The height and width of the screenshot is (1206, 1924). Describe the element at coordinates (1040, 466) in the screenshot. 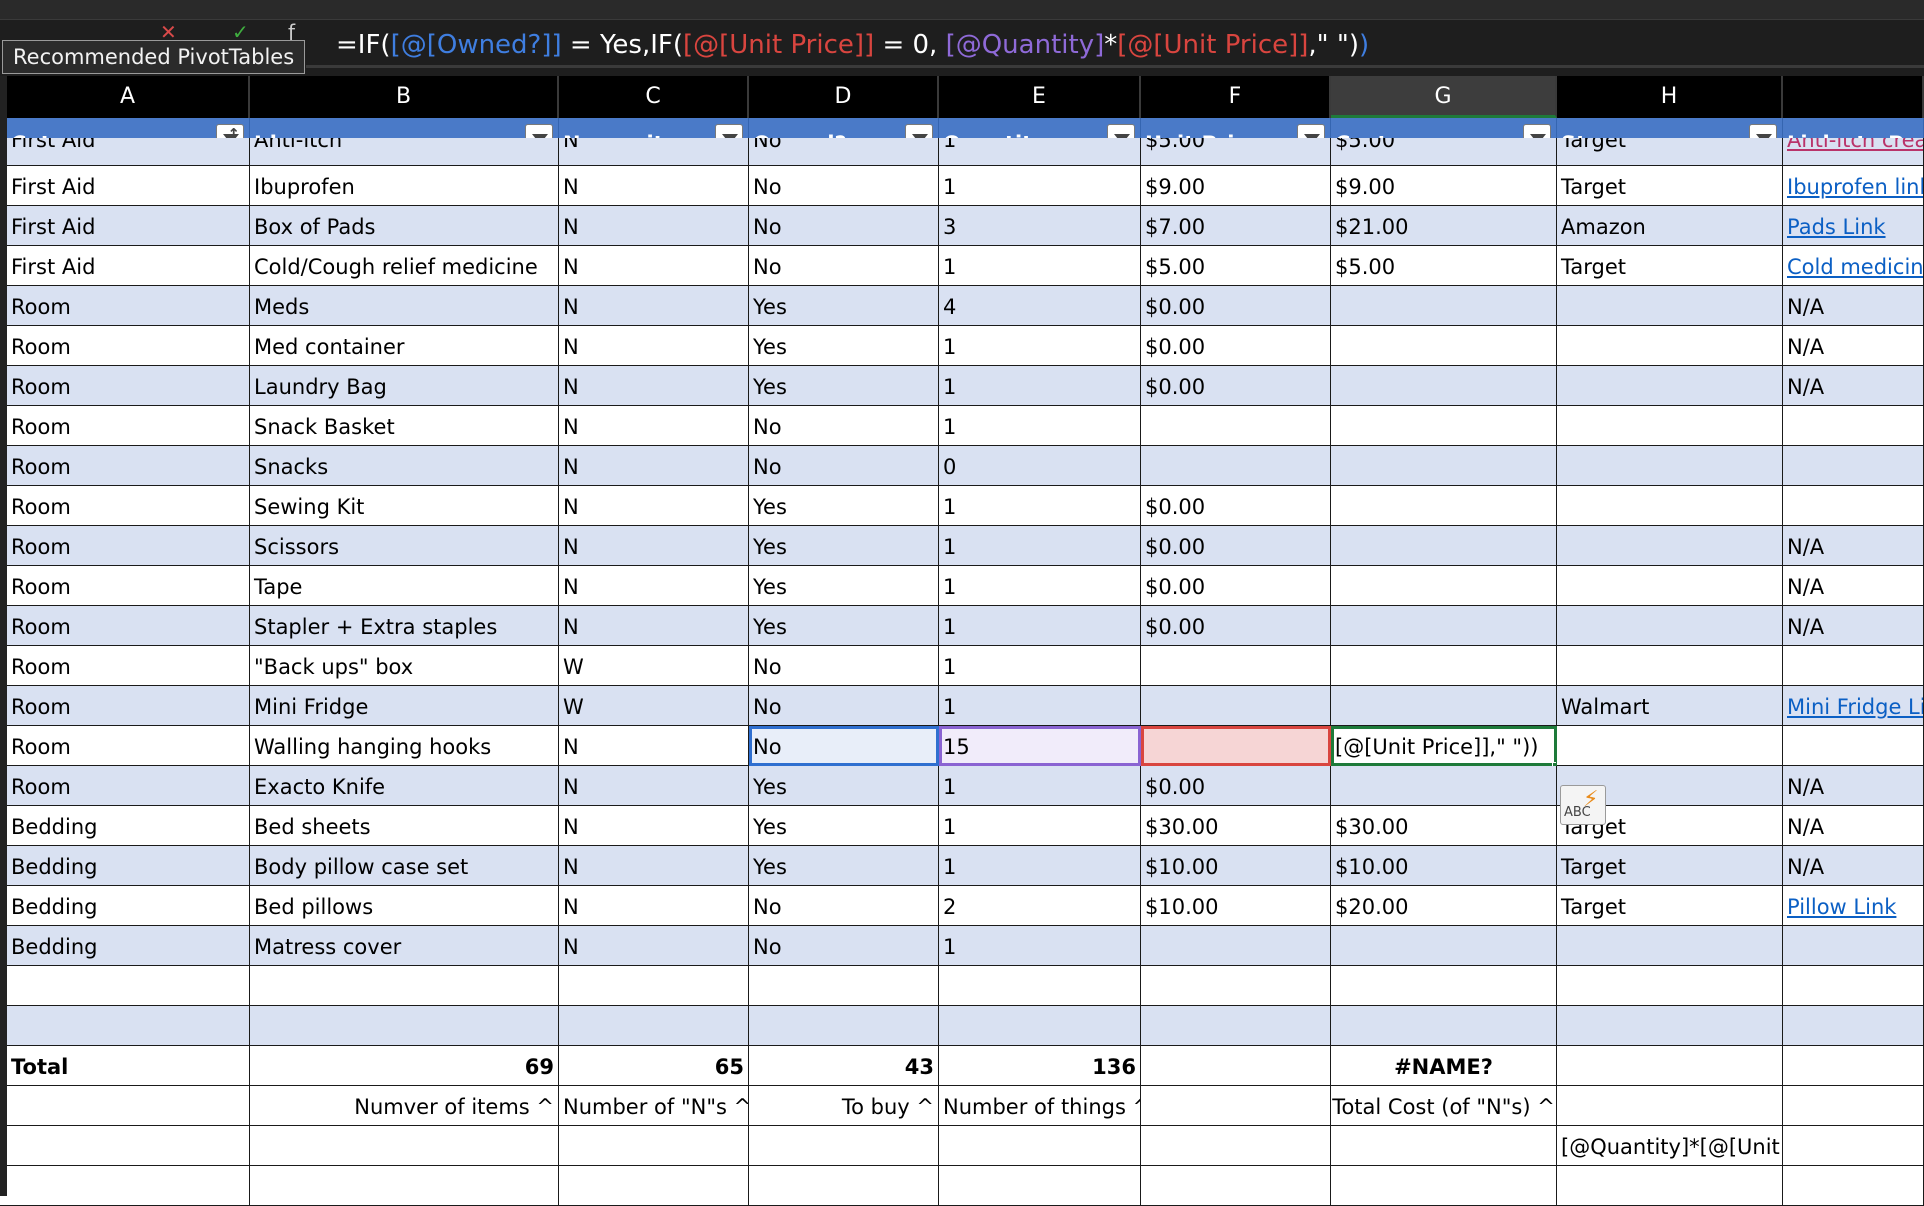

I see `cell-quantity: 0` at that location.